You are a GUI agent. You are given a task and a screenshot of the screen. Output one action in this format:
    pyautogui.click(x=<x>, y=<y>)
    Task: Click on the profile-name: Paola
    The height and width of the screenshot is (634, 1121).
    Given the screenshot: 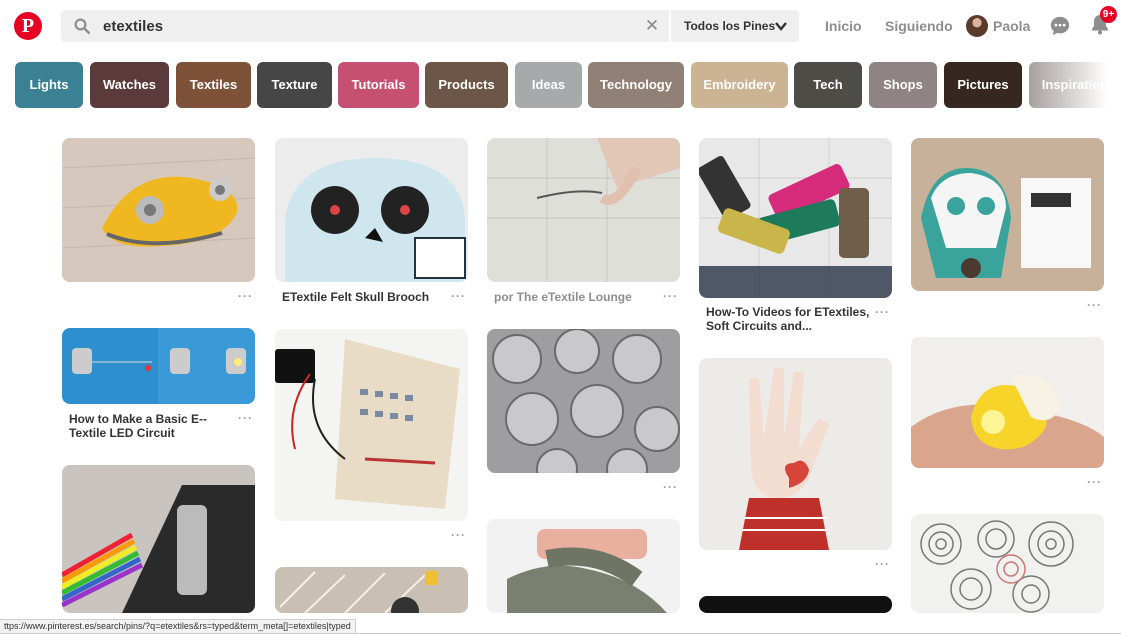 What is the action you would take?
    pyautogui.click(x=1012, y=26)
    